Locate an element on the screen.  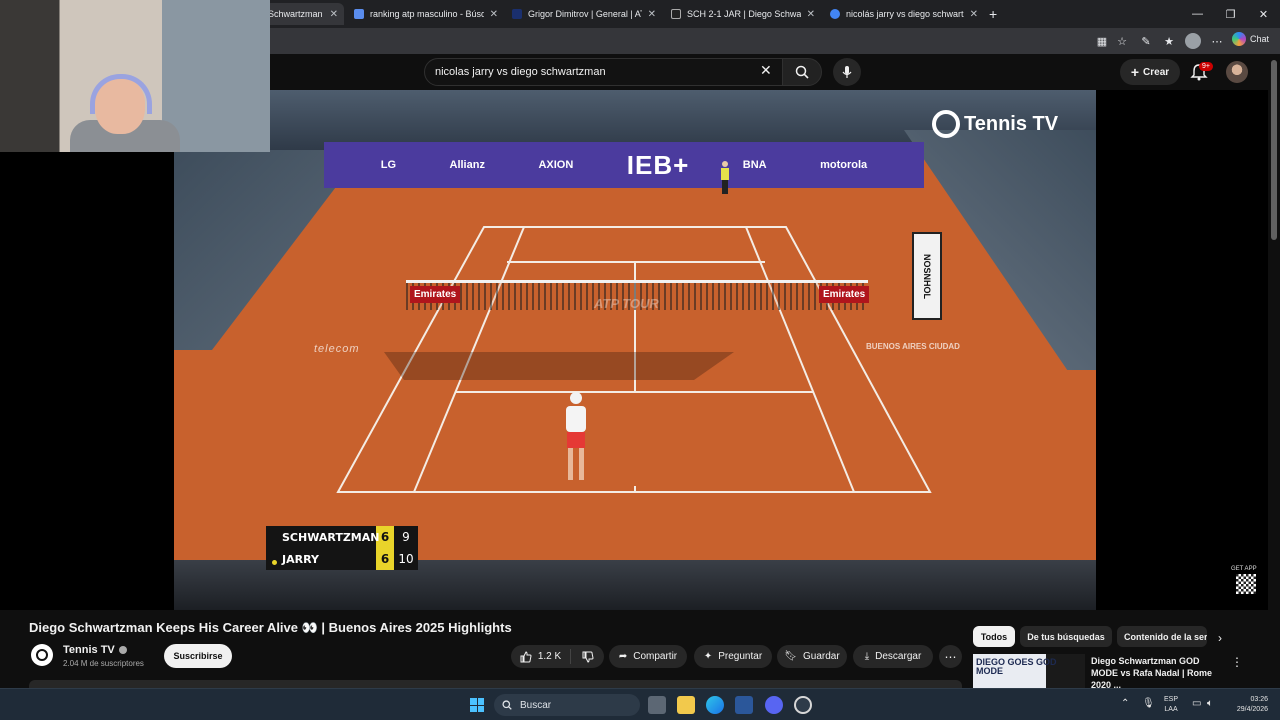
edge-browser-icon is located at coordinates (715, 705).